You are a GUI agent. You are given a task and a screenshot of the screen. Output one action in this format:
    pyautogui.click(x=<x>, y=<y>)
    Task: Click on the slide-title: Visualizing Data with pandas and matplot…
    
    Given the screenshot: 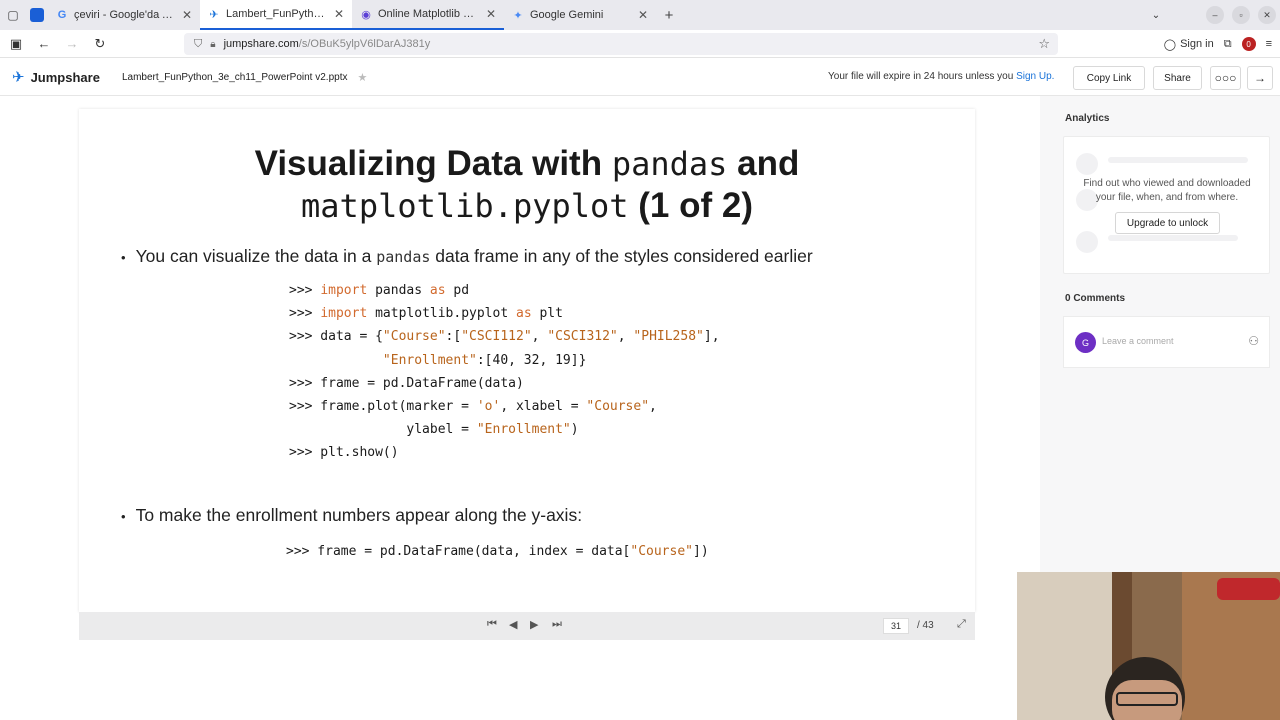 What is the action you would take?
    pyautogui.click(x=527, y=184)
    